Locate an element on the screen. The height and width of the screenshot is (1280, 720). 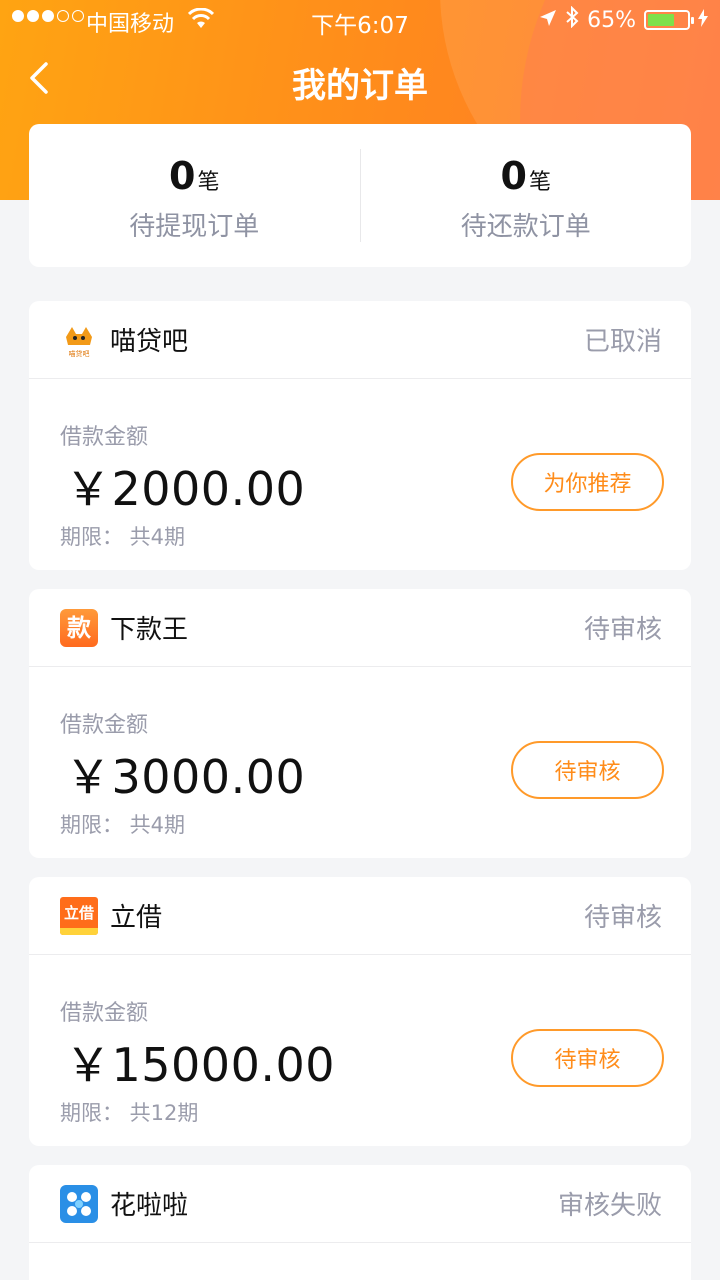
order-card-header: 喵贷吧 喵贷吧 已取消 is located at coordinates (360, 340).